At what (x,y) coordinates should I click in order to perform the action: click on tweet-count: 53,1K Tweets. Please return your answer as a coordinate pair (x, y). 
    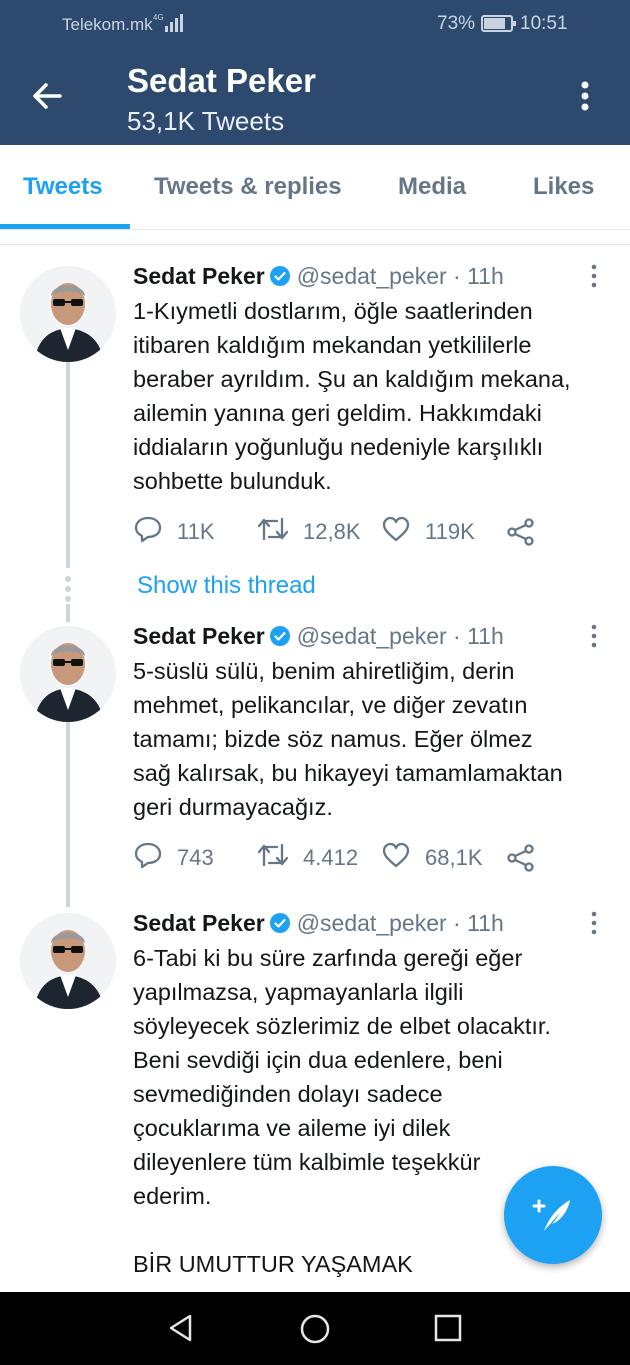
    Looking at the image, I should click on (206, 121).